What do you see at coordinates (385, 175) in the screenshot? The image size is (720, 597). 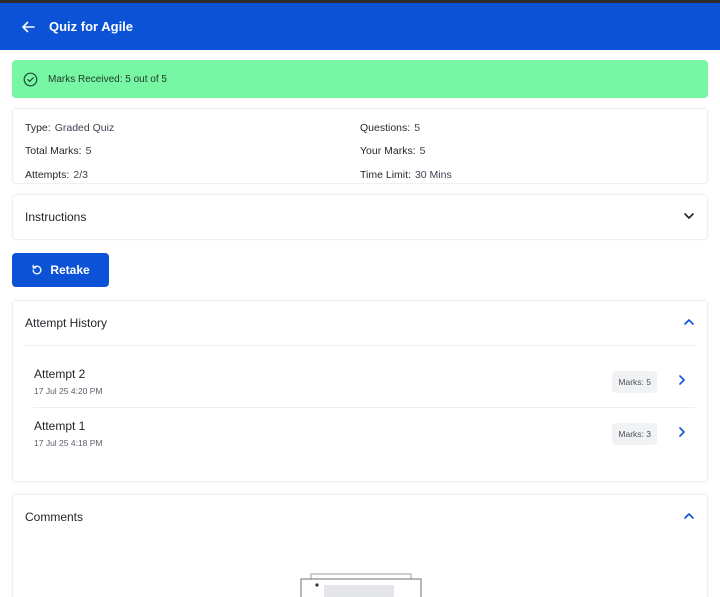 I see `info-time-label: Time Limit:` at bounding box center [385, 175].